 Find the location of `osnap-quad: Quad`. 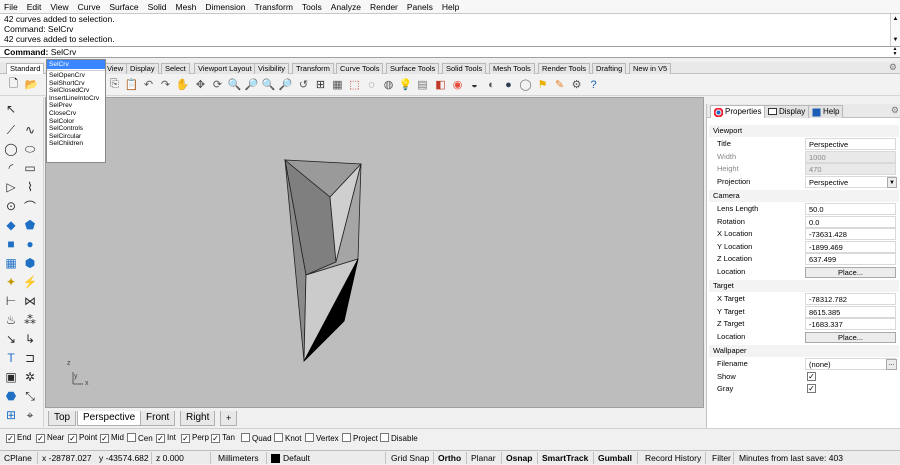

osnap-quad: Quad is located at coordinates (256, 438).